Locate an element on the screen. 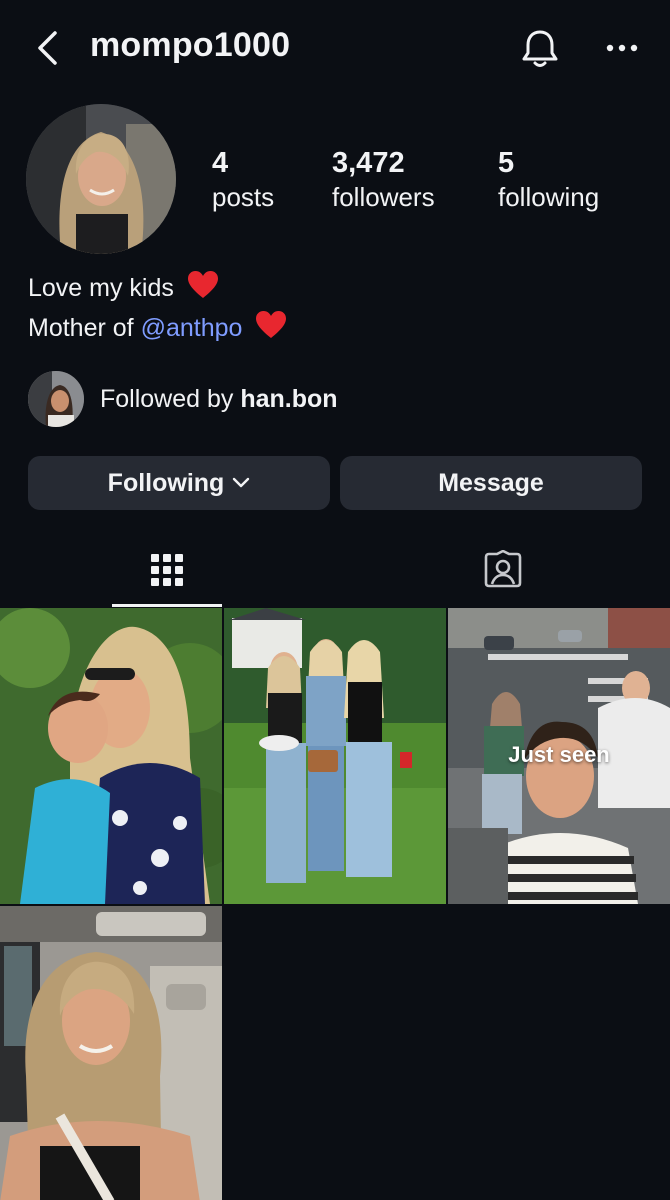 This screenshot has width=670, height=1200. post-overlay-text: Just seen is located at coordinates (559, 754).